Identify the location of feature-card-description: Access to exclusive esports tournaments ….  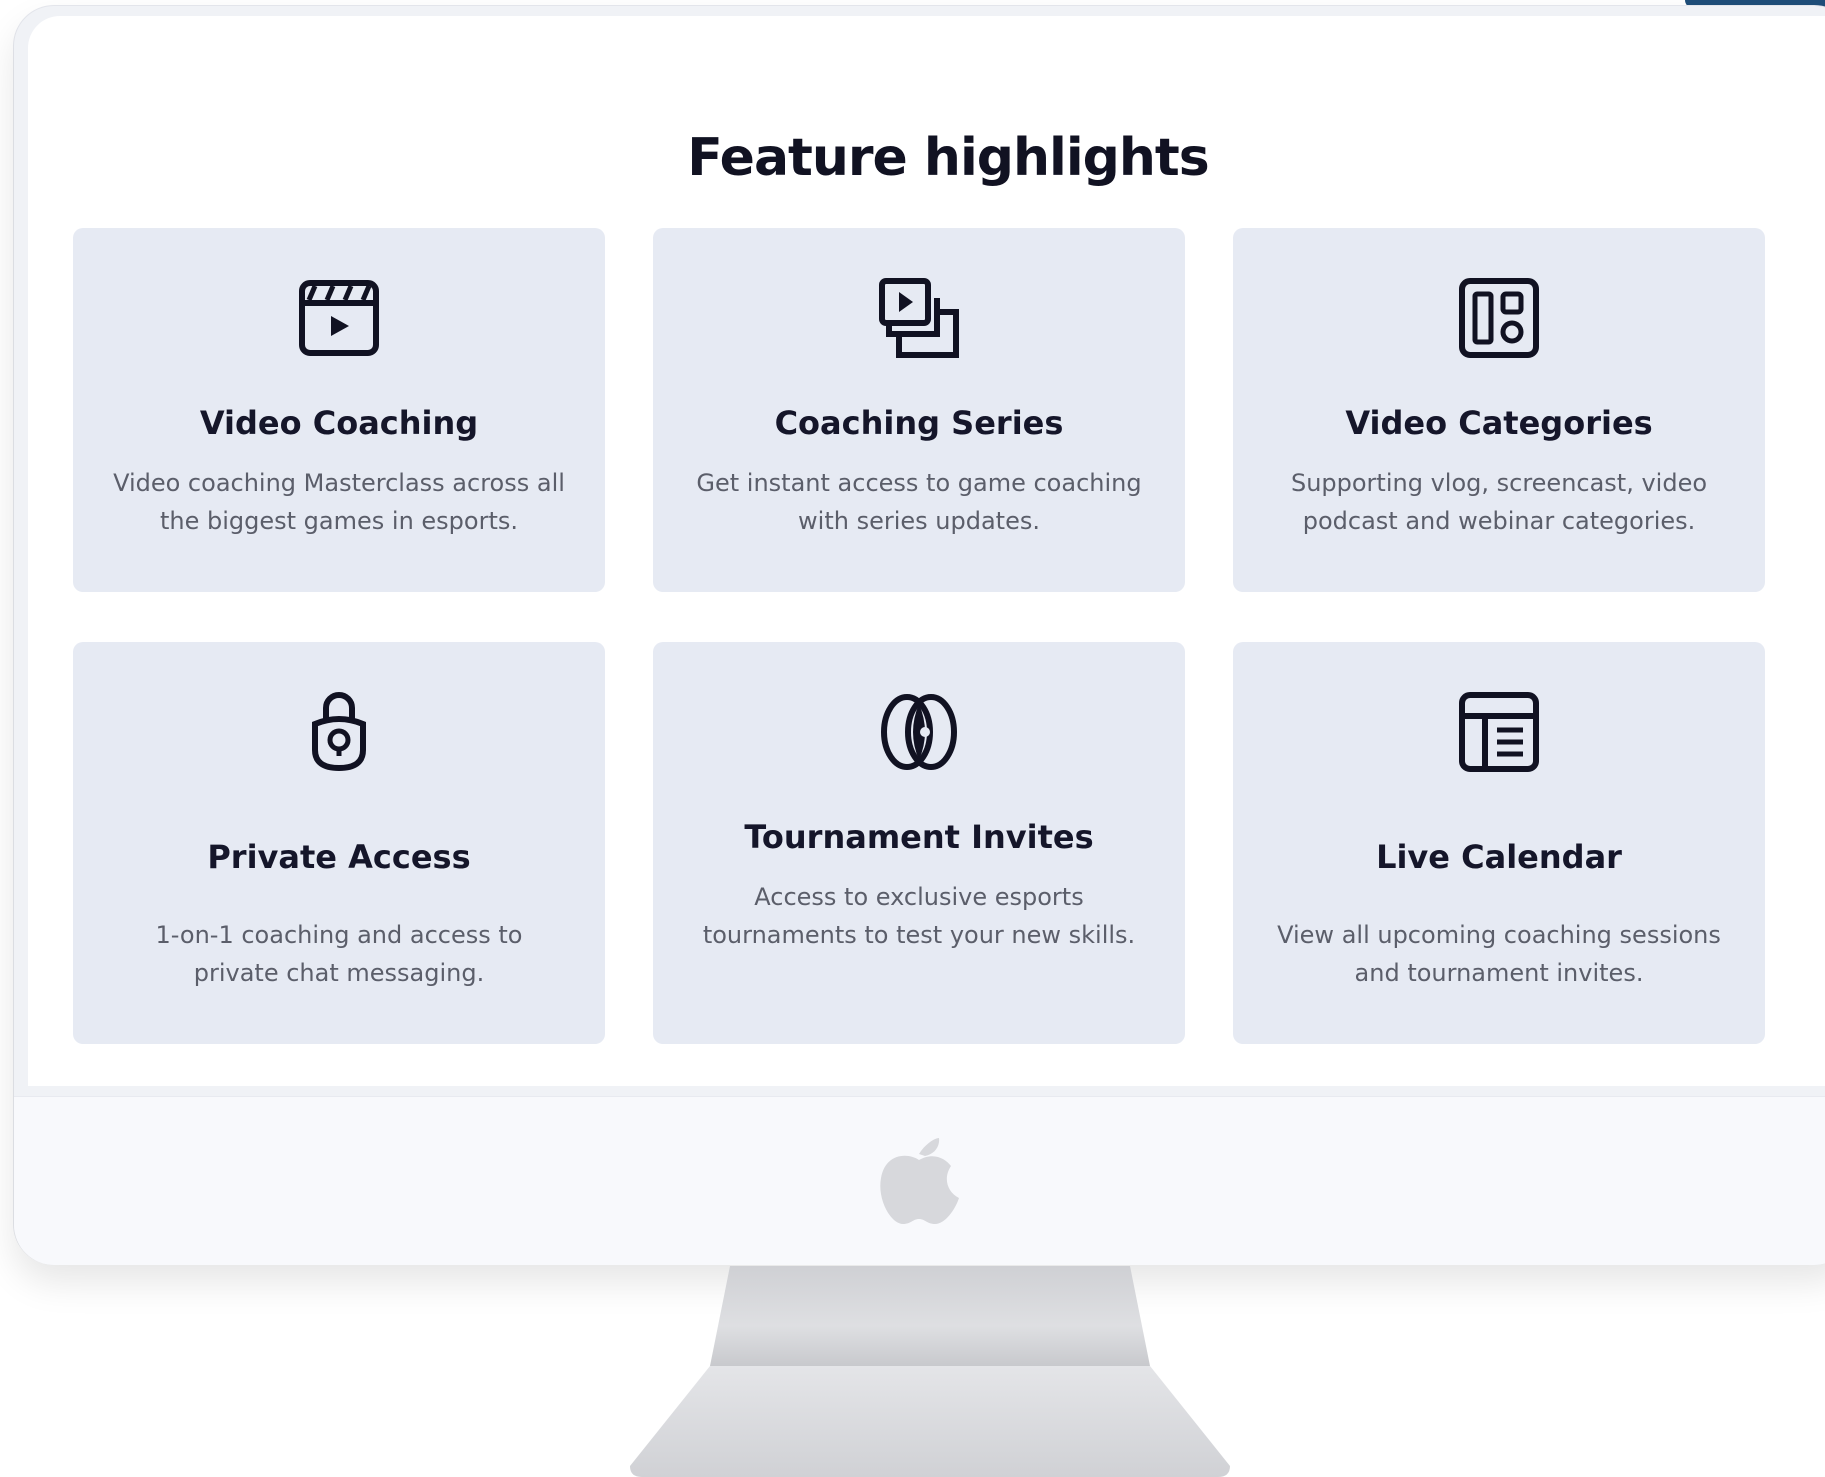
(919, 916).